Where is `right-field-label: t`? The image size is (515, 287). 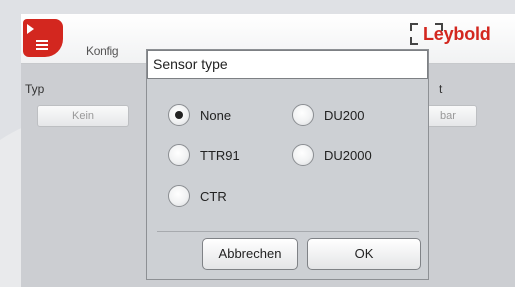 right-field-label: t is located at coordinates (441, 89).